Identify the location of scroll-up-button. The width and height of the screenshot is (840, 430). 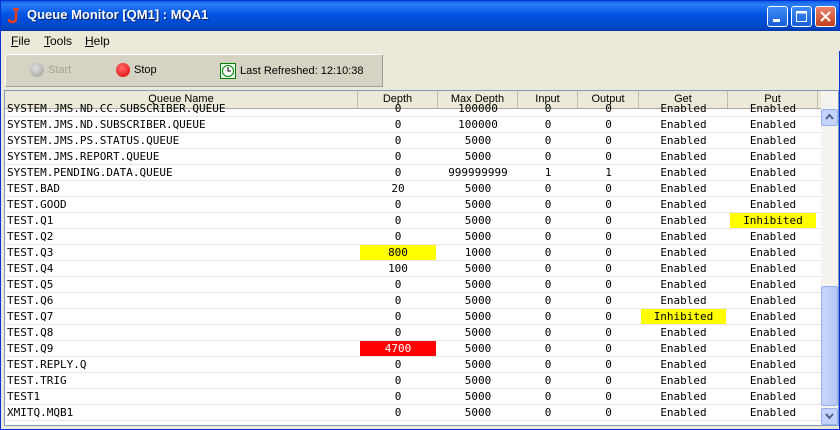
(829, 117).